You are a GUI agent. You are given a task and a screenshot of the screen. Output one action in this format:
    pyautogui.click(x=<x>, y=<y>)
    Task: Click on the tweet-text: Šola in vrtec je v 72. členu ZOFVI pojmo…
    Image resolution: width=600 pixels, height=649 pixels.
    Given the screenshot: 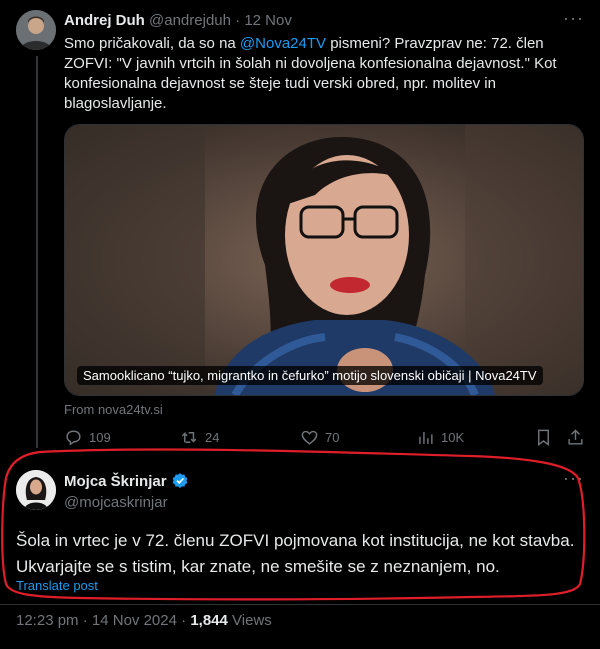 What is the action you would take?
    pyautogui.click(x=295, y=553)
    